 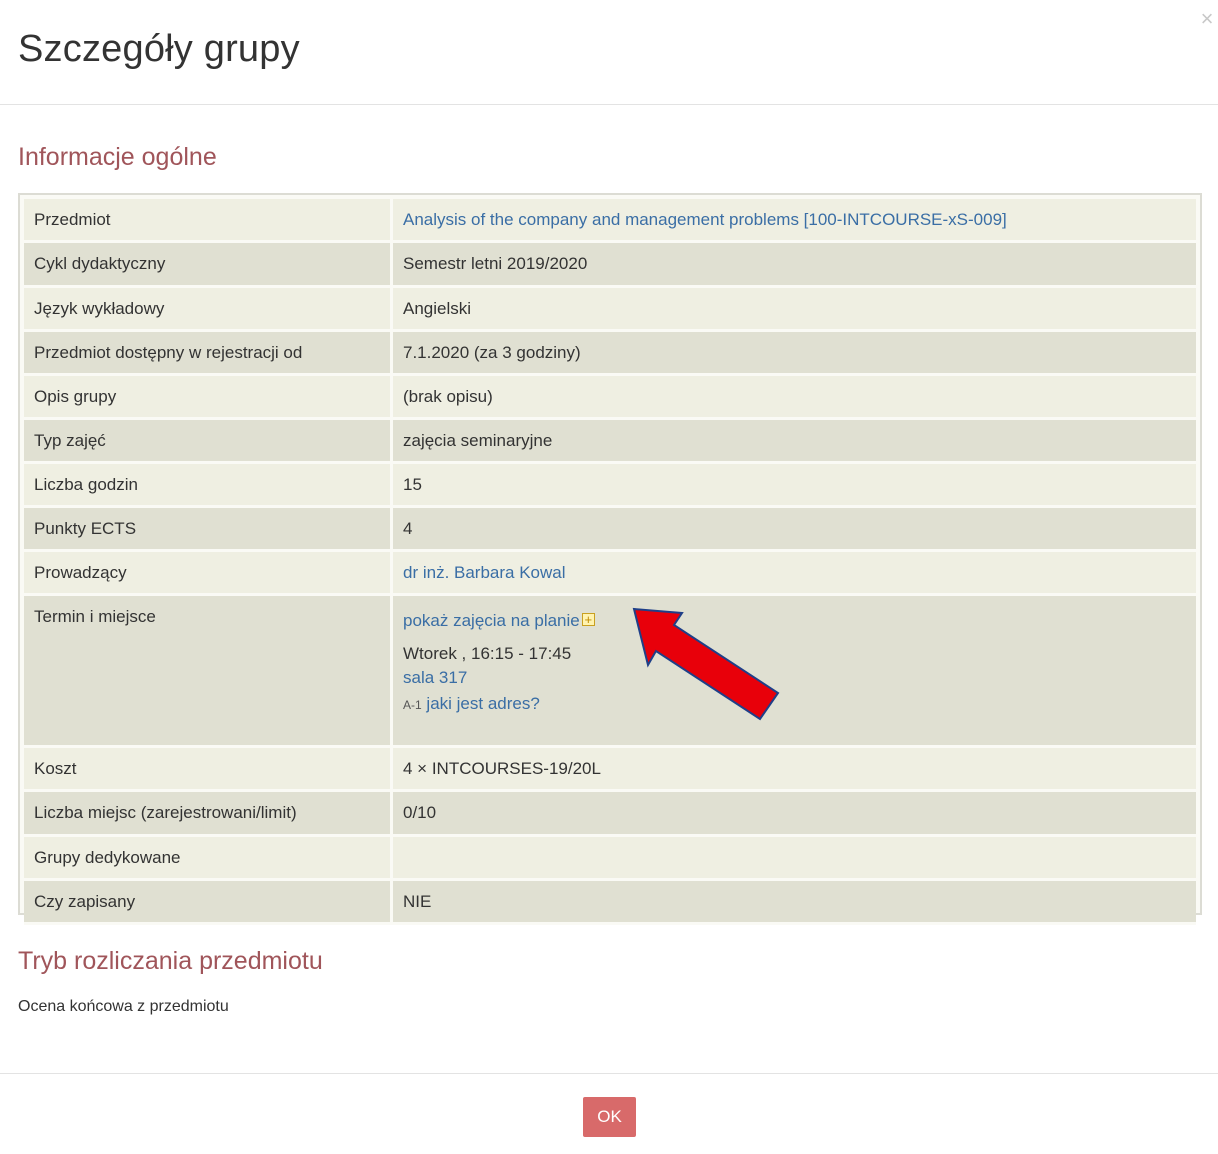 What do you see at coordinates (706, 664) in the screenshot?
I see `red-arrow-annotation` at bounding box center [706, 664].